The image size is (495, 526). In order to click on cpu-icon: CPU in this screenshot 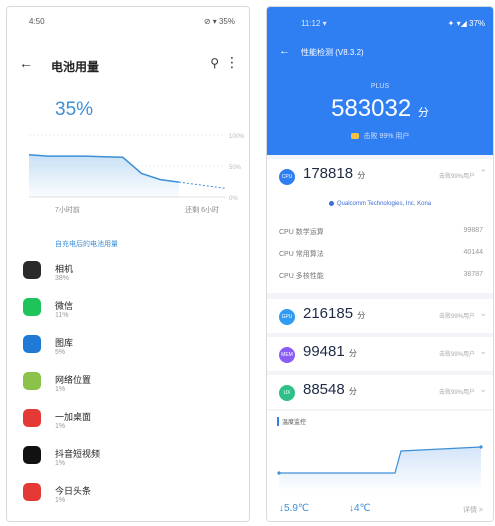, I will do `click(287, 177)`.